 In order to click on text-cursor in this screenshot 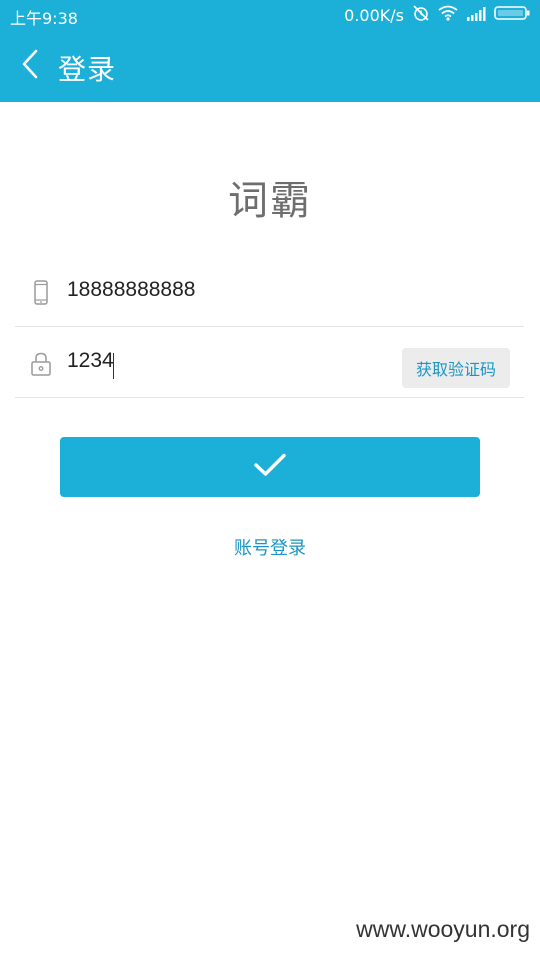, I will do `click(113, 366)`.